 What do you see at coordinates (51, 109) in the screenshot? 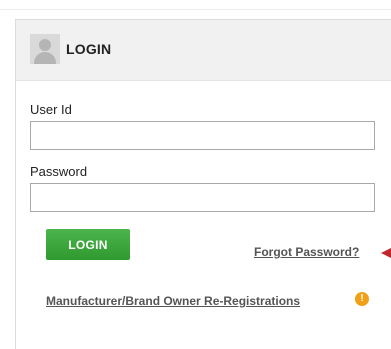
I see `user-id-label: User Id` at bounding box center [51, 109].